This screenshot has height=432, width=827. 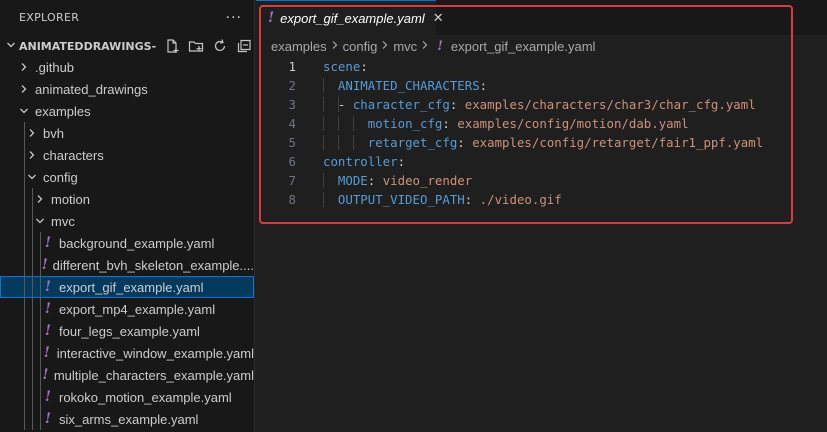 What do you see at coordinates (127, 177) in the screenshot?
I see `tree-folder-config: config` at bounding box center [127, 177].